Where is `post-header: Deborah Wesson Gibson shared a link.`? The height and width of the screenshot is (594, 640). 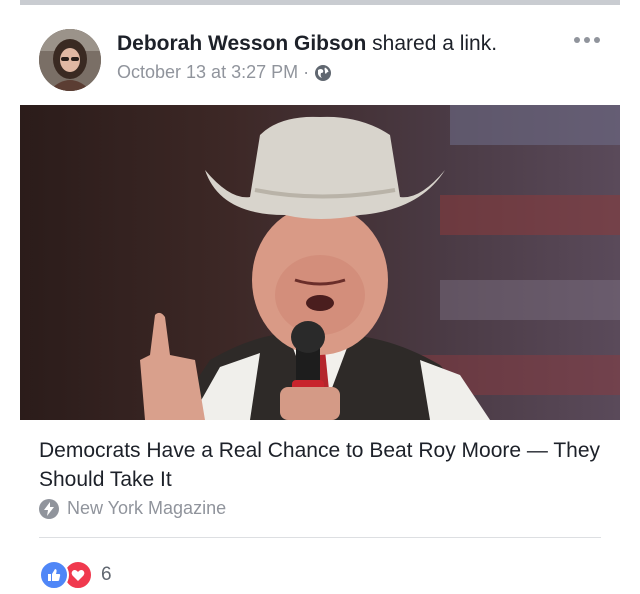 post-header: Deborah Wesson Gibson shared a link. is located at coordinates (307, 44).